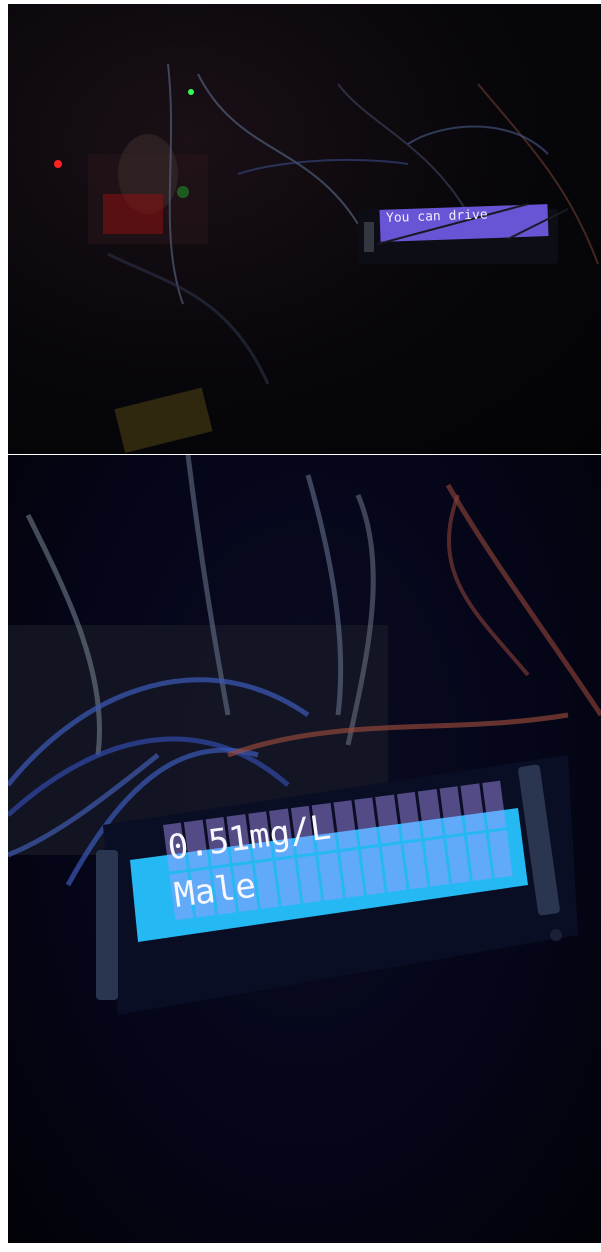 The height and width of the screenshot is (1252, 601). What do you see at coordinates (369, 237) in the screenshot?
I see `lcd-mount` at bounding box center [369, 237].